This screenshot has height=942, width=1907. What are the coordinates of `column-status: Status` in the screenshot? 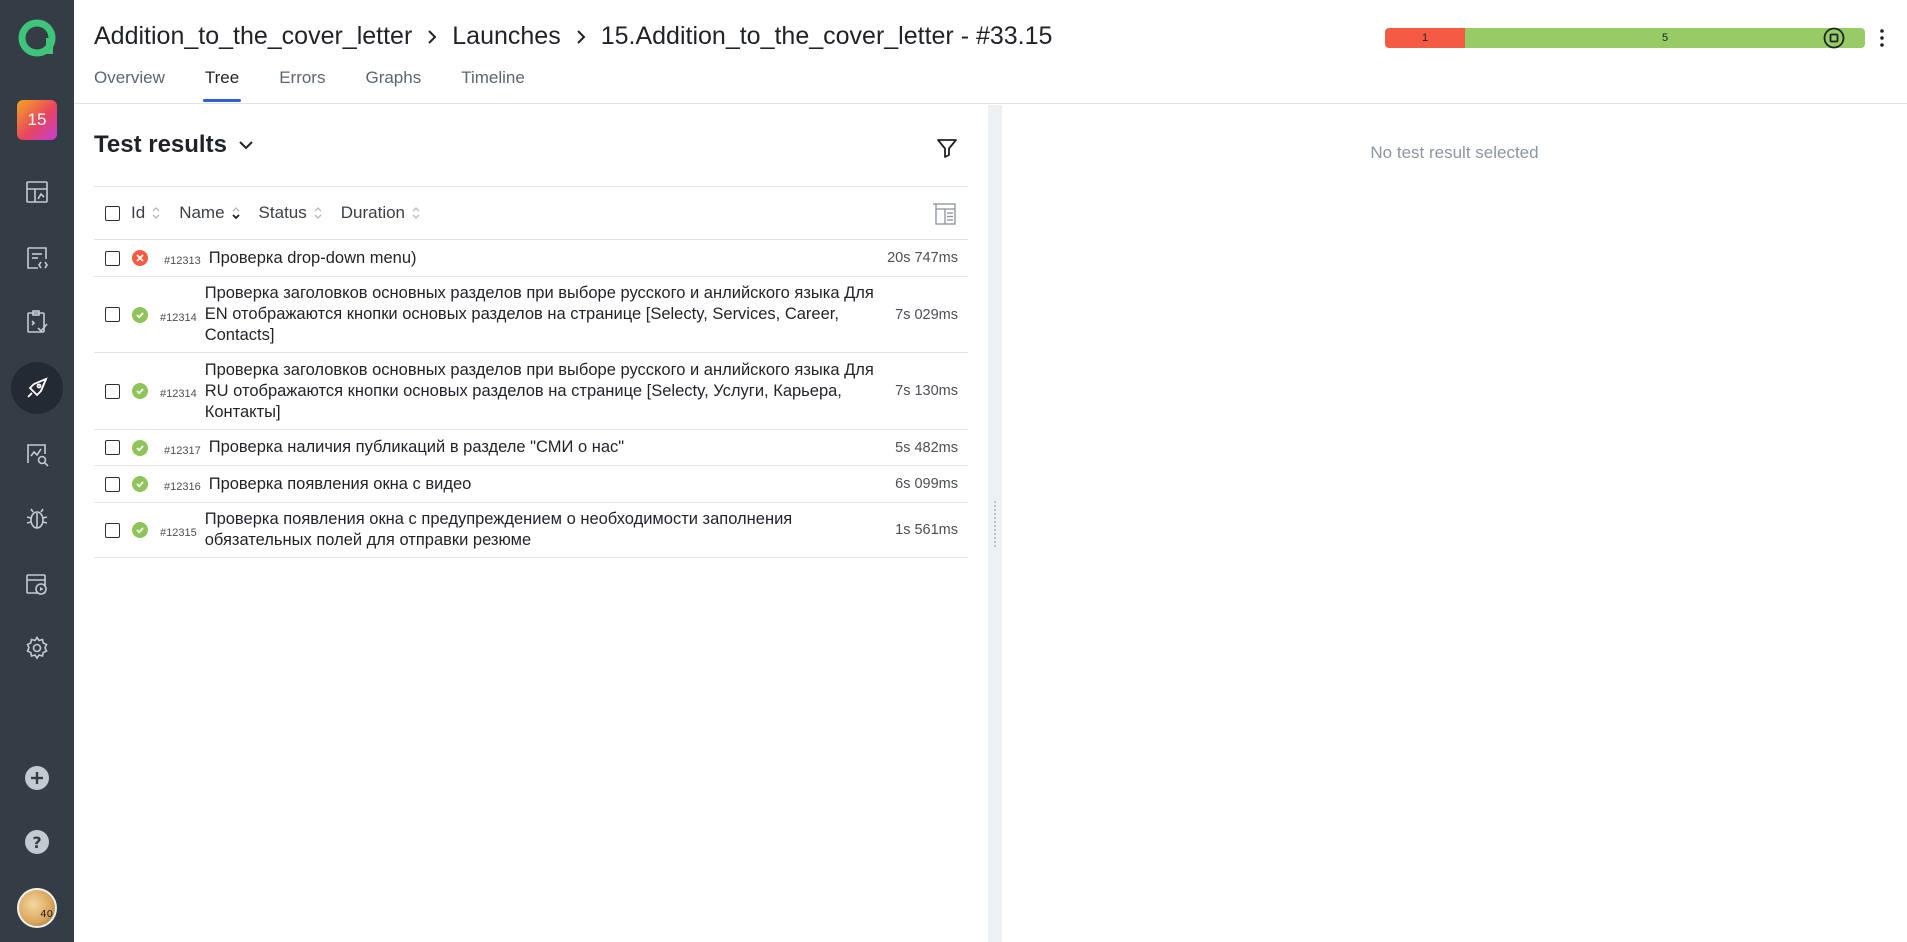 It's located at (291, 213).